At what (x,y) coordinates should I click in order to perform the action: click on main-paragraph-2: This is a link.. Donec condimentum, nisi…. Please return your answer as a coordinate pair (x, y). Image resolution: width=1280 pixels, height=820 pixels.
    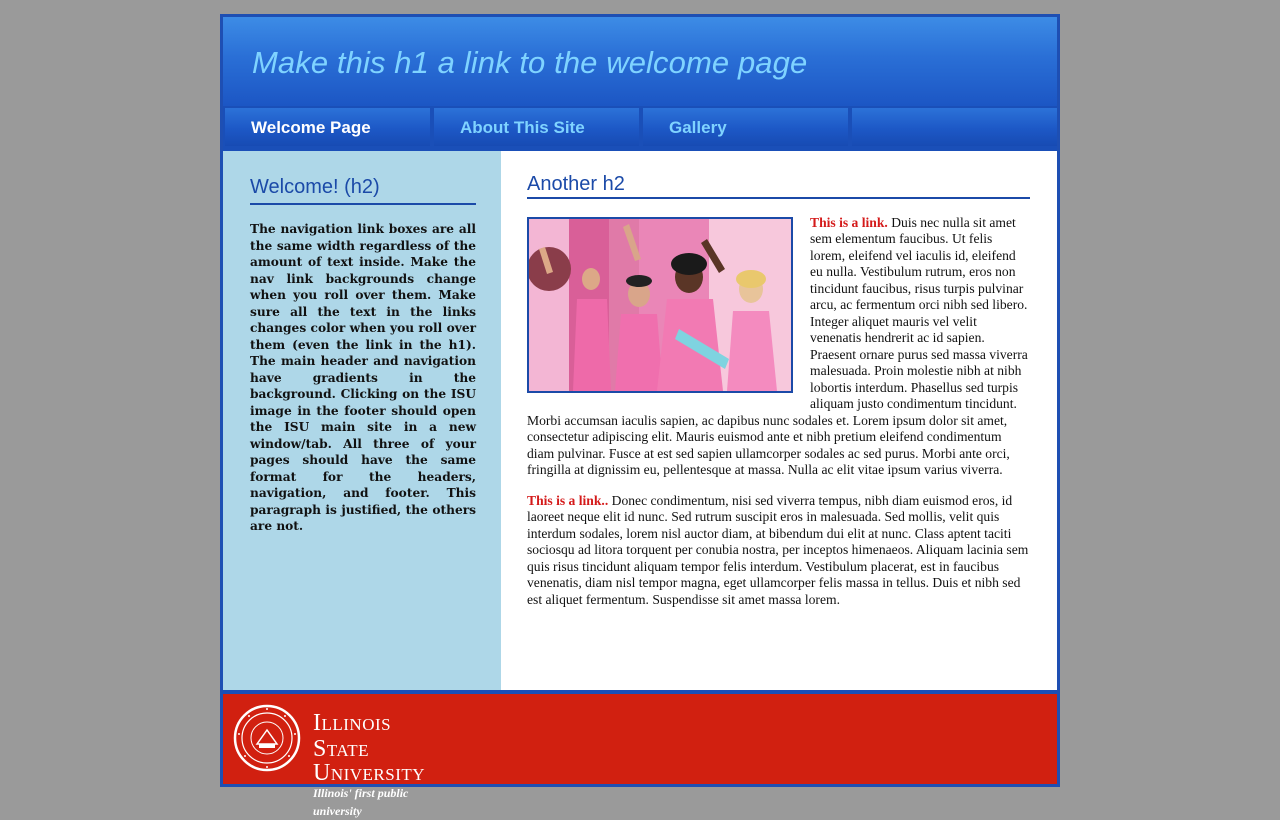
    Looking at the image, I should click on (778, 551).